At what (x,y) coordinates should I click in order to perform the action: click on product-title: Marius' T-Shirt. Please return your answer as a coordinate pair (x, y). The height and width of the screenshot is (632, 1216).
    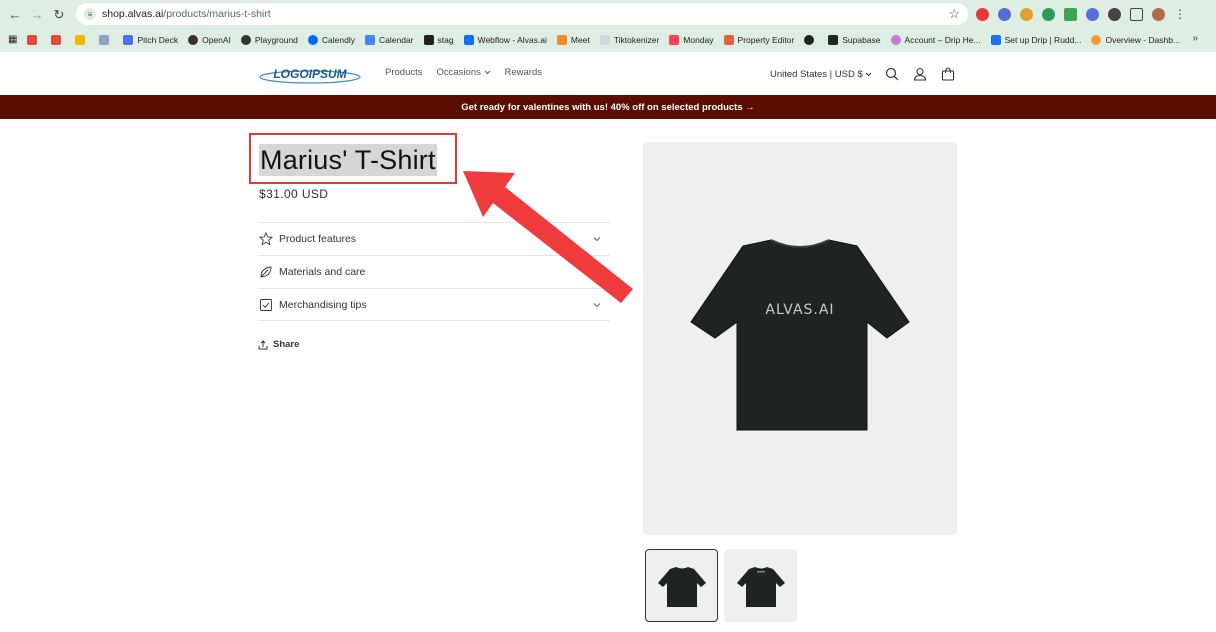
    Looking at the image, I should click on (348, 160).